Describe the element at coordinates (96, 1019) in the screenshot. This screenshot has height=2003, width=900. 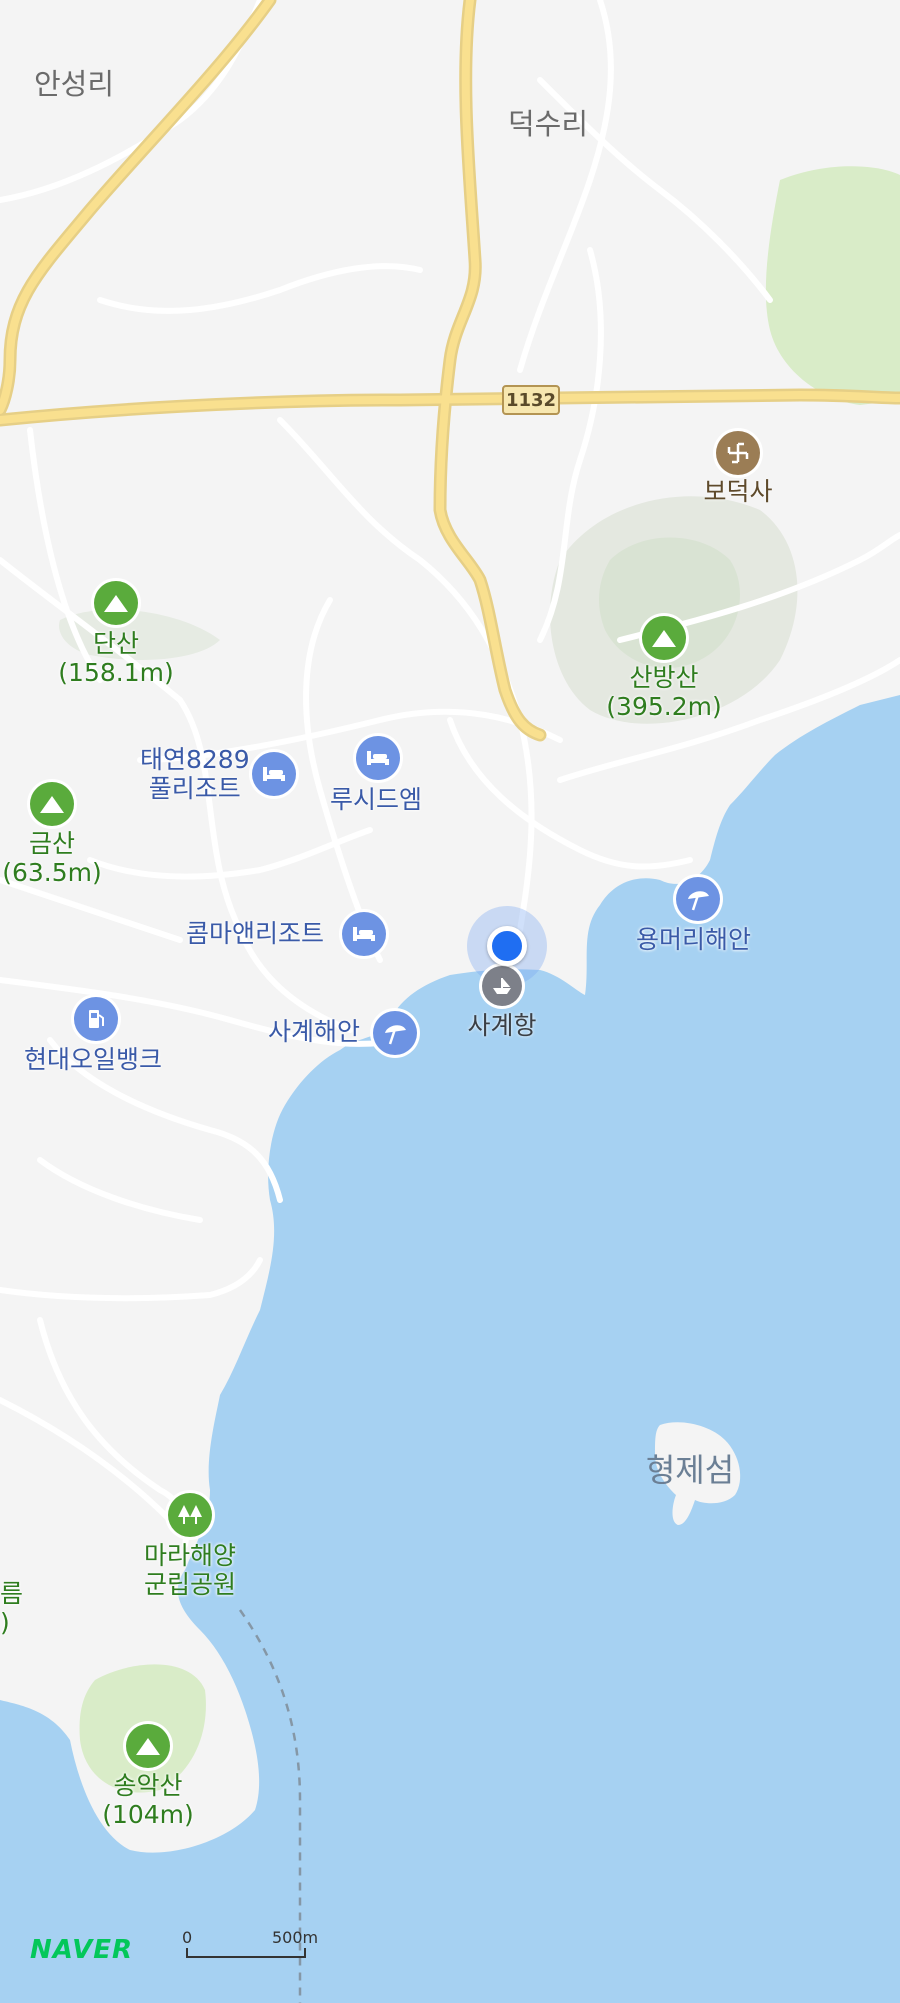
I see `fuel-pump-icon` at that location.